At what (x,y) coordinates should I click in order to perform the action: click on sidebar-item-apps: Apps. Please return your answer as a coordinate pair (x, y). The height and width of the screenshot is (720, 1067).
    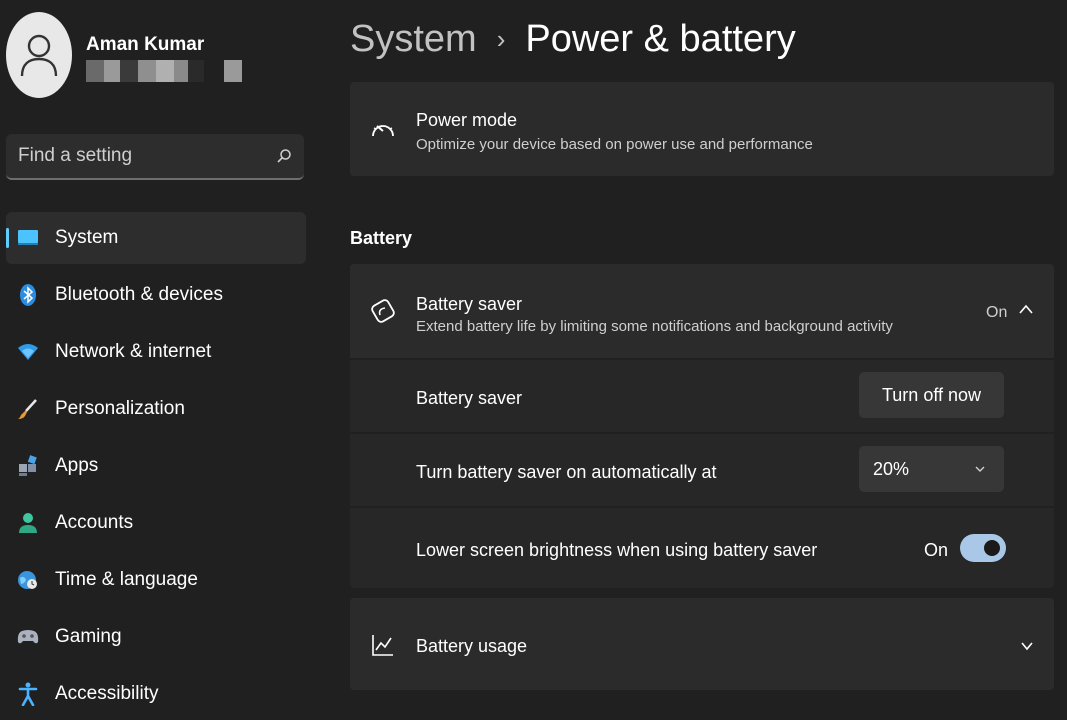
    Looking at the image, I should click on (156, 466).